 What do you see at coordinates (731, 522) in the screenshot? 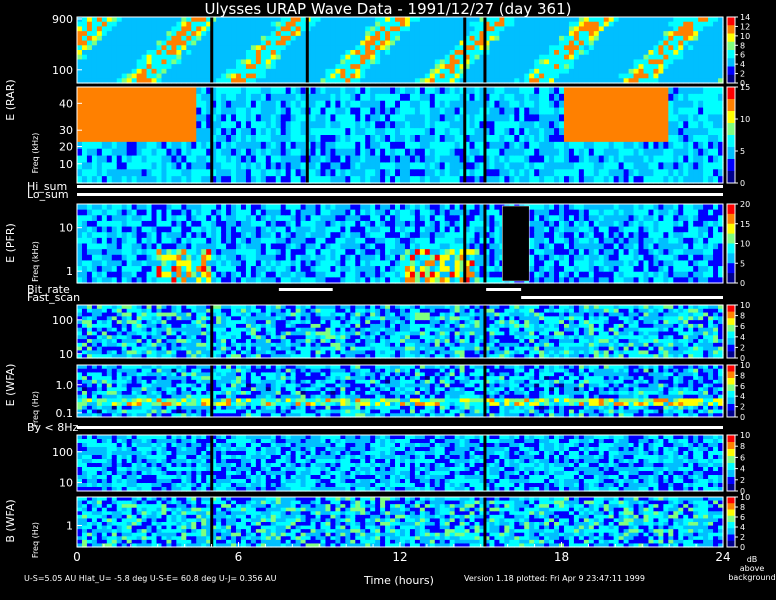
I see `colorbar-wfa-b-low` at bounding box center [731, 522].